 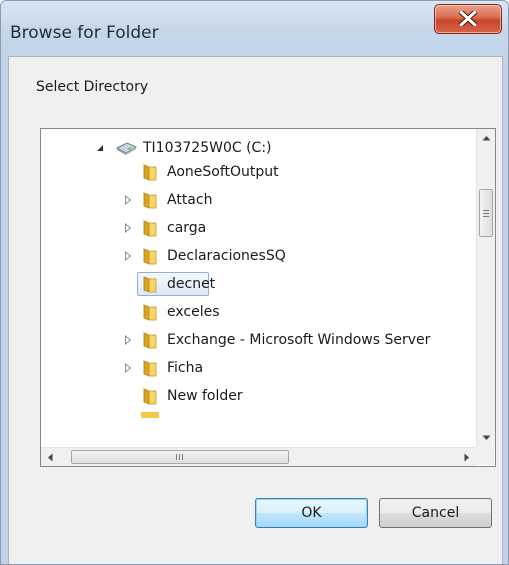 I want to click on tree-item-label: Exchange - Microsoft Windows Server, so click(x=299, y=340).